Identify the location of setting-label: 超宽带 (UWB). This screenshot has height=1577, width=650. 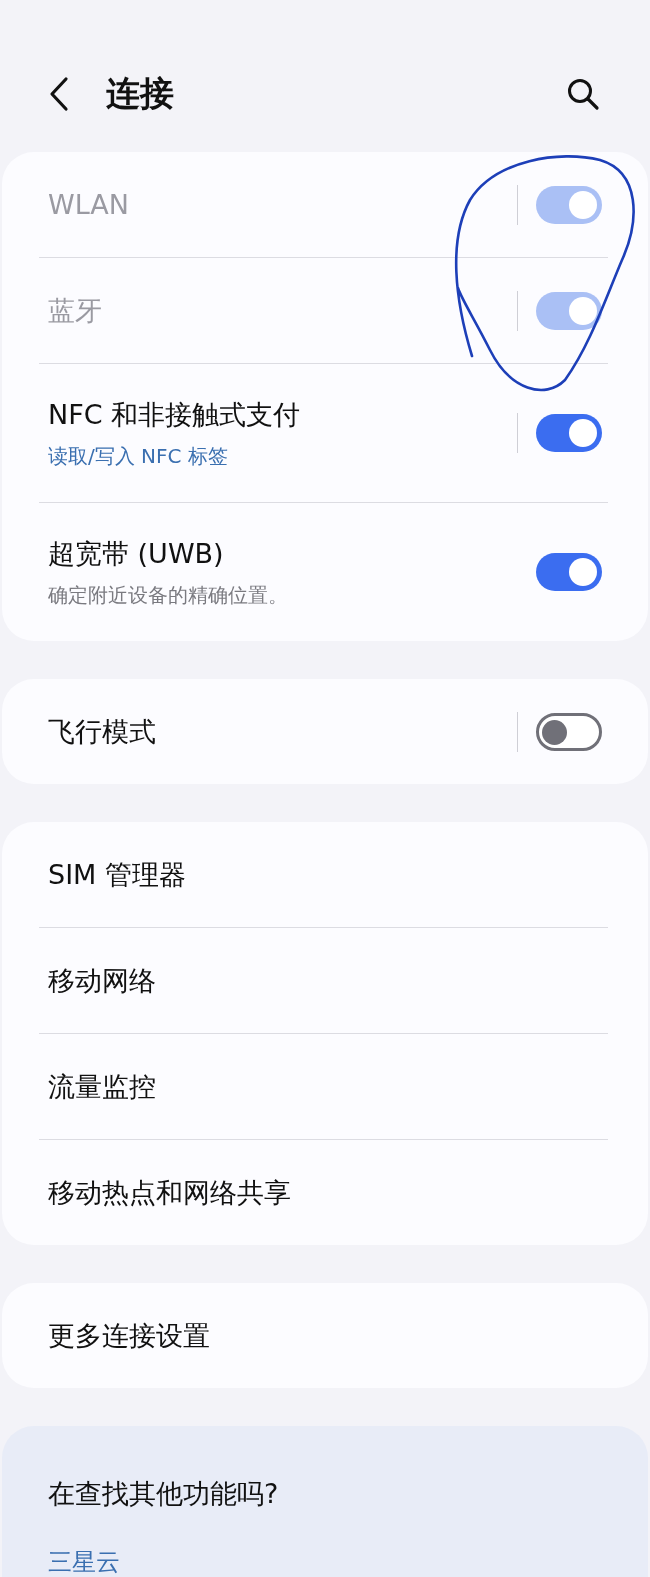
(136, 553).